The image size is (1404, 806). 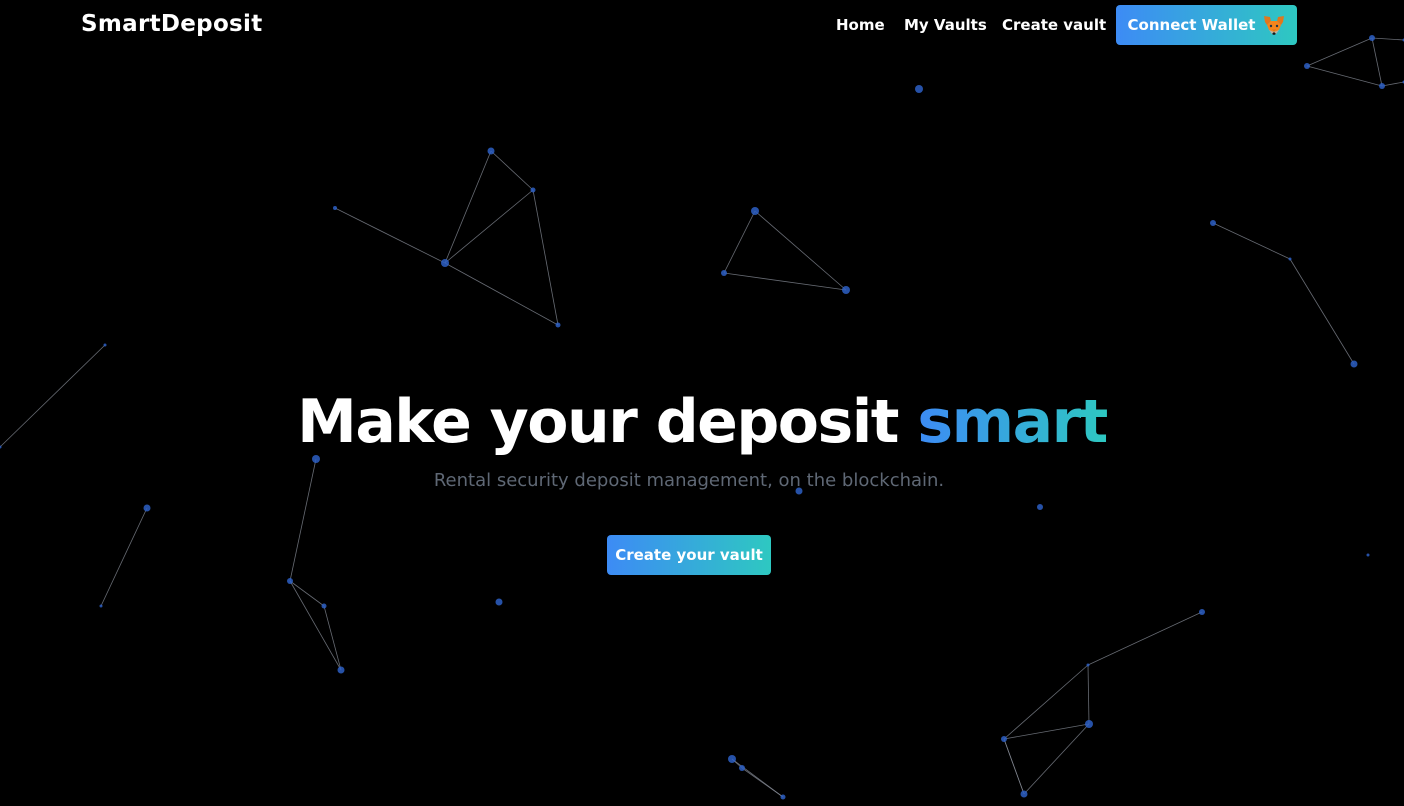 I want to click on nav-my-vaults-link: My Vaults, so click(x=945, y=25).